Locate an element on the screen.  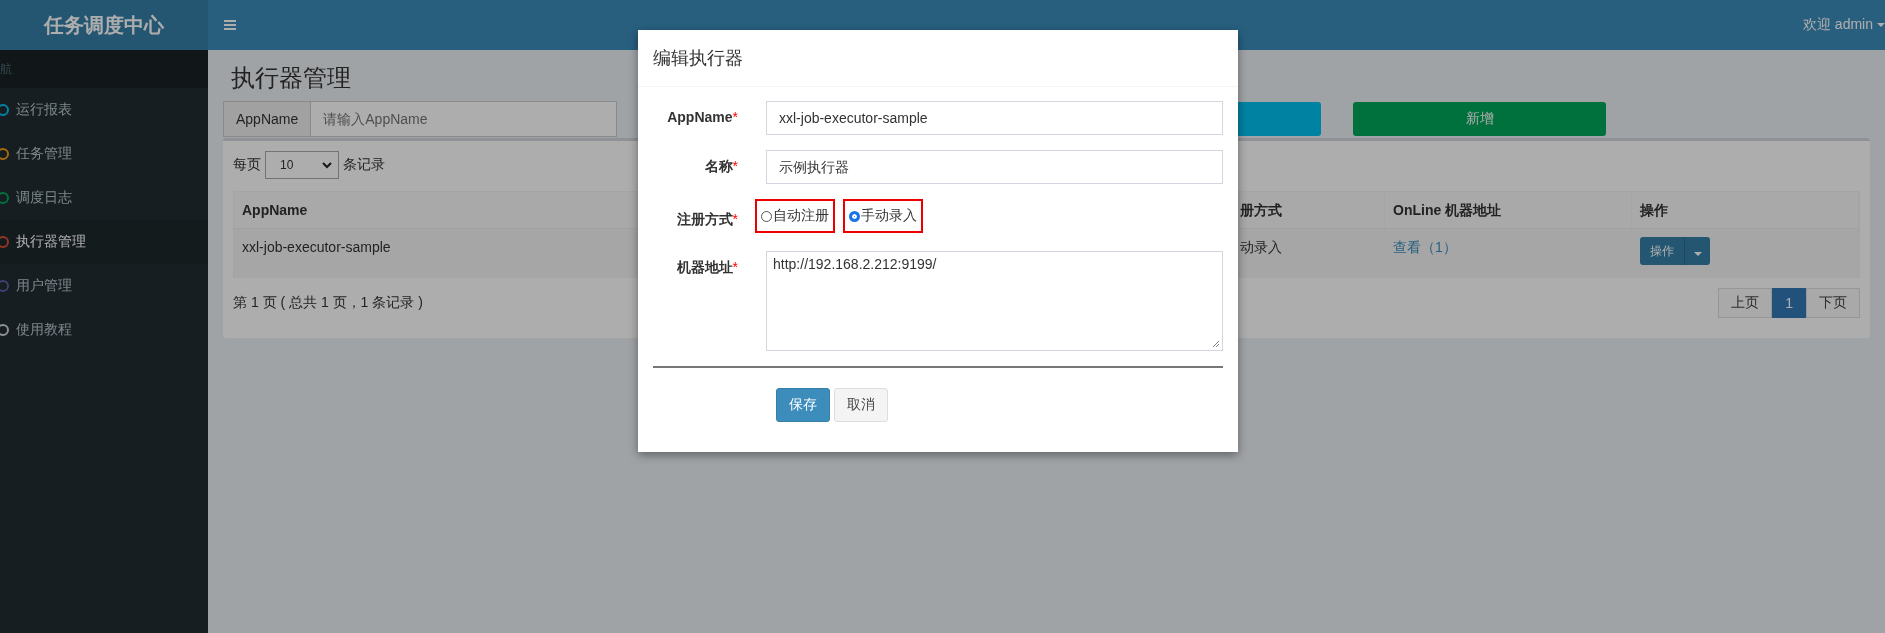
field-label: AppName is located at coordinates (700, 117).